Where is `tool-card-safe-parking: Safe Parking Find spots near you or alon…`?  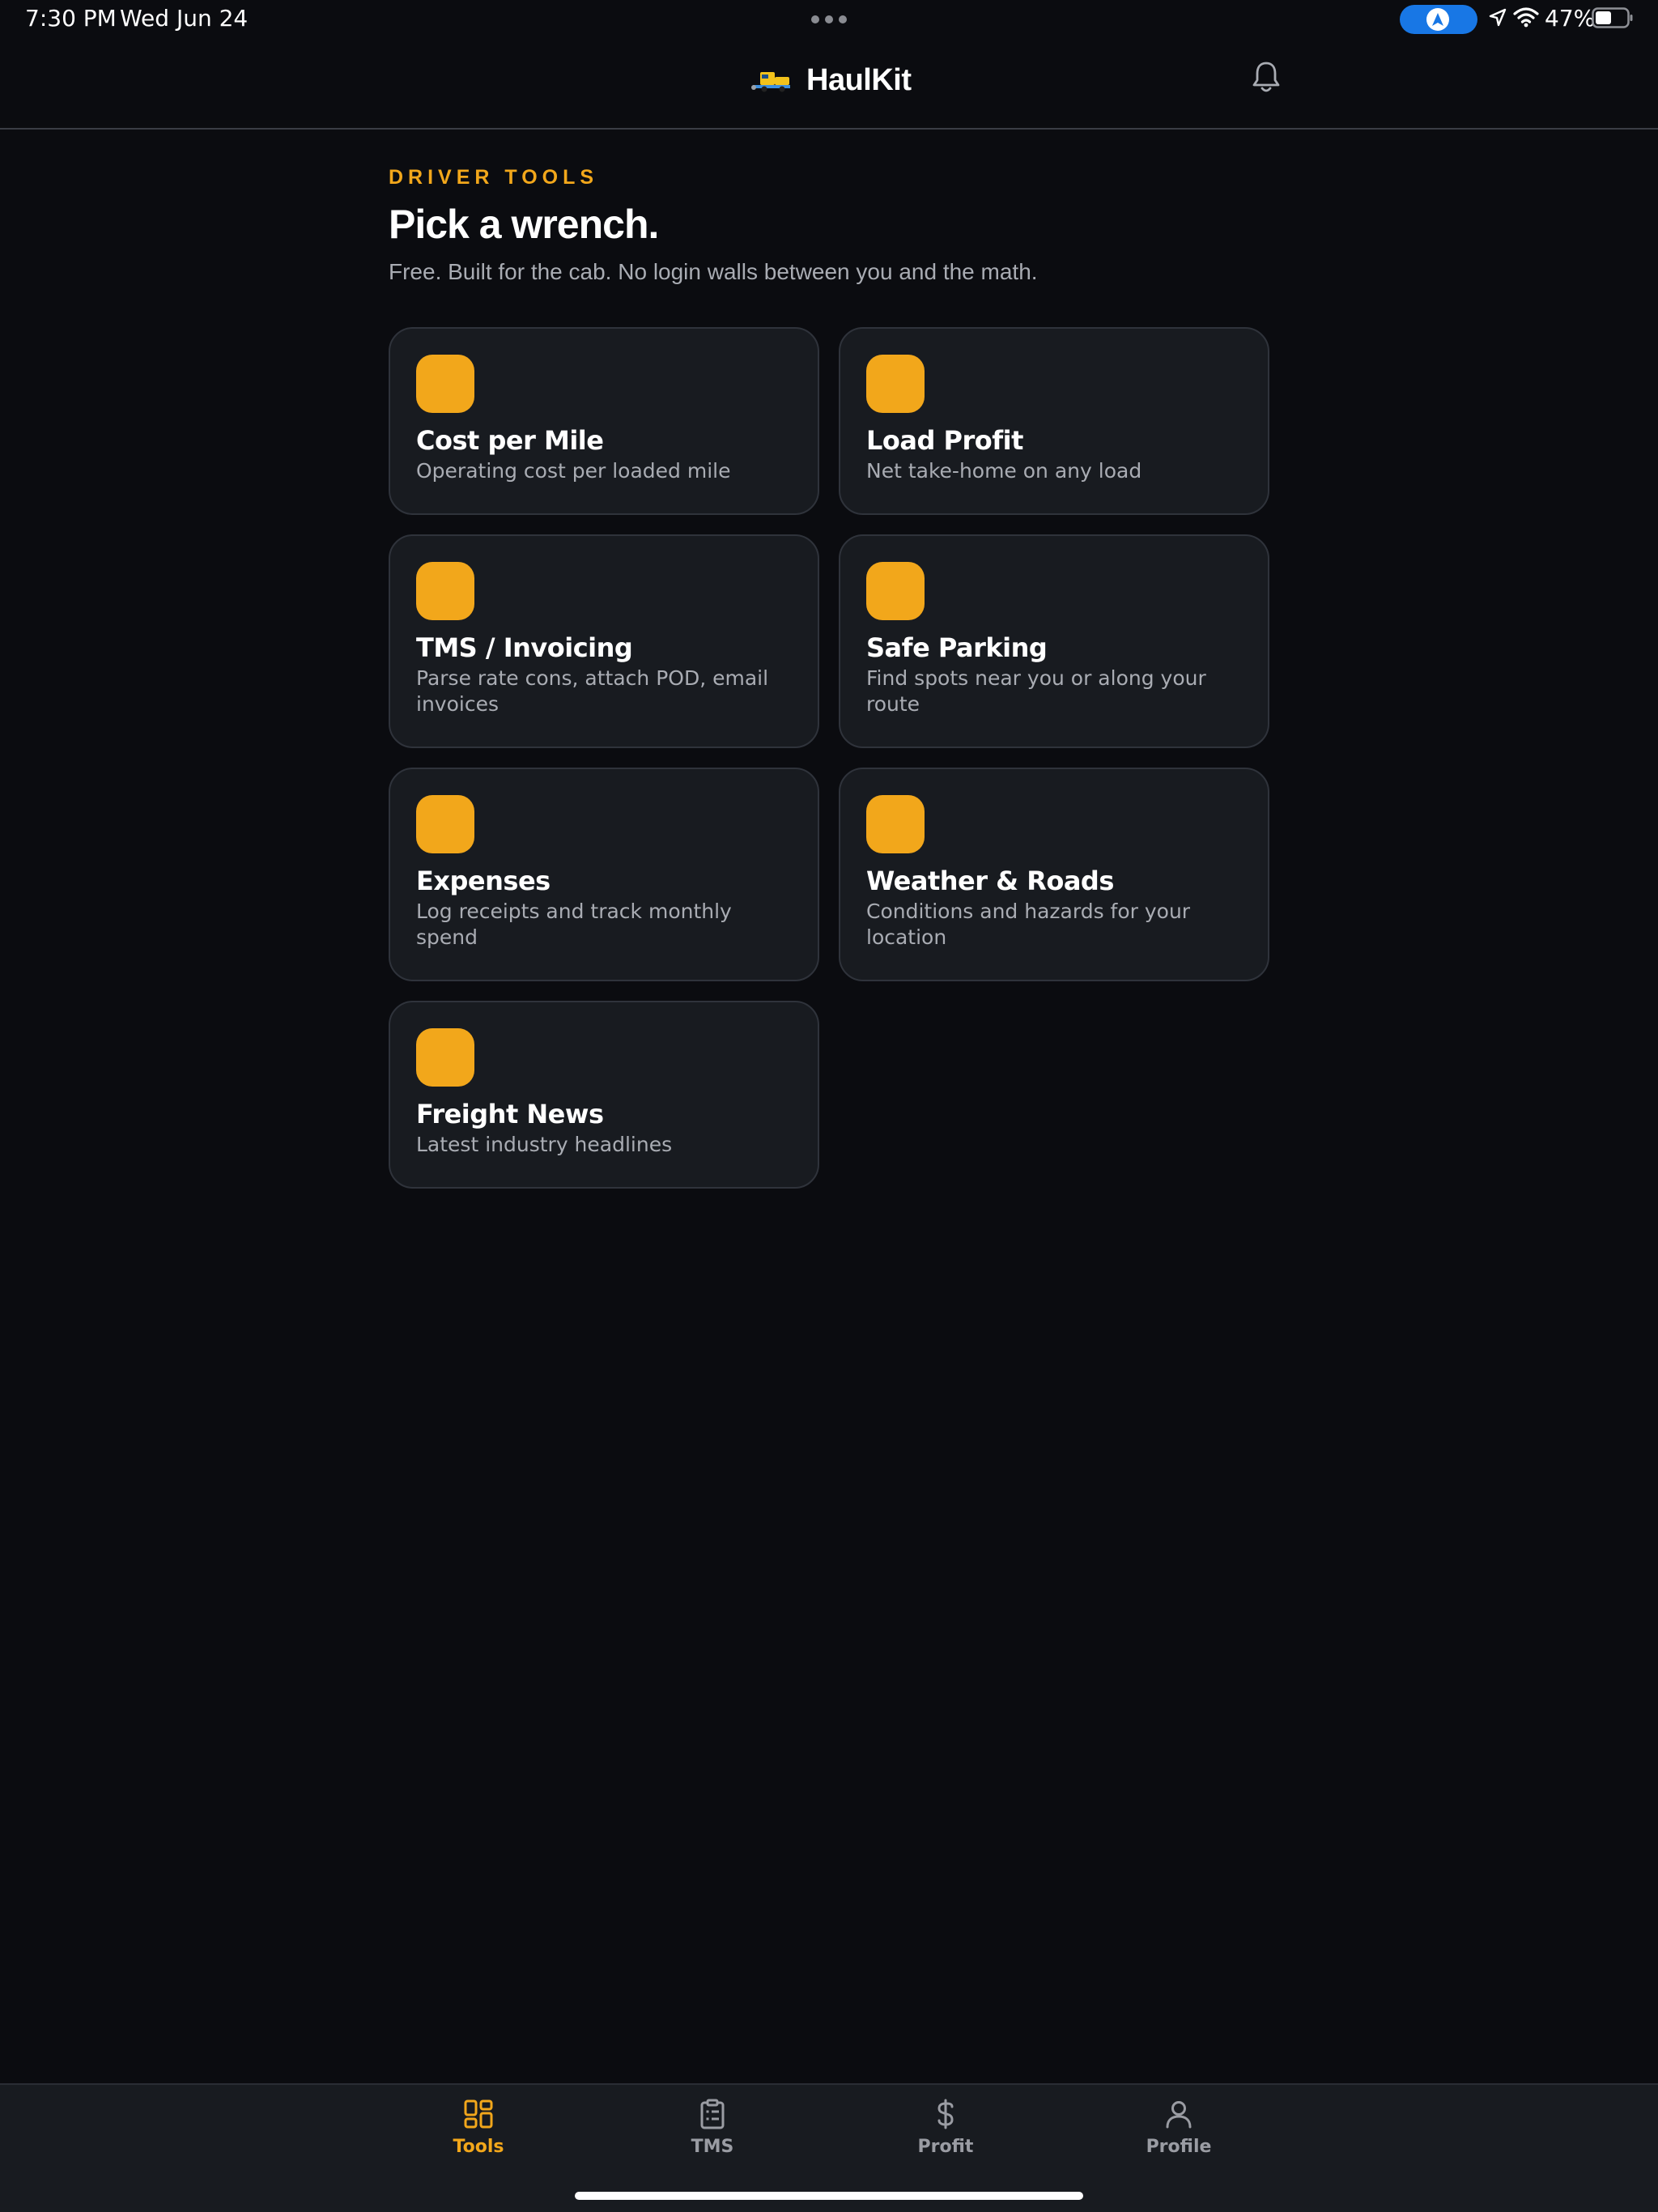 tool-card-safe-parking: Safe Parking Find spots near you or alon… is located at coordinates (1054, 641).